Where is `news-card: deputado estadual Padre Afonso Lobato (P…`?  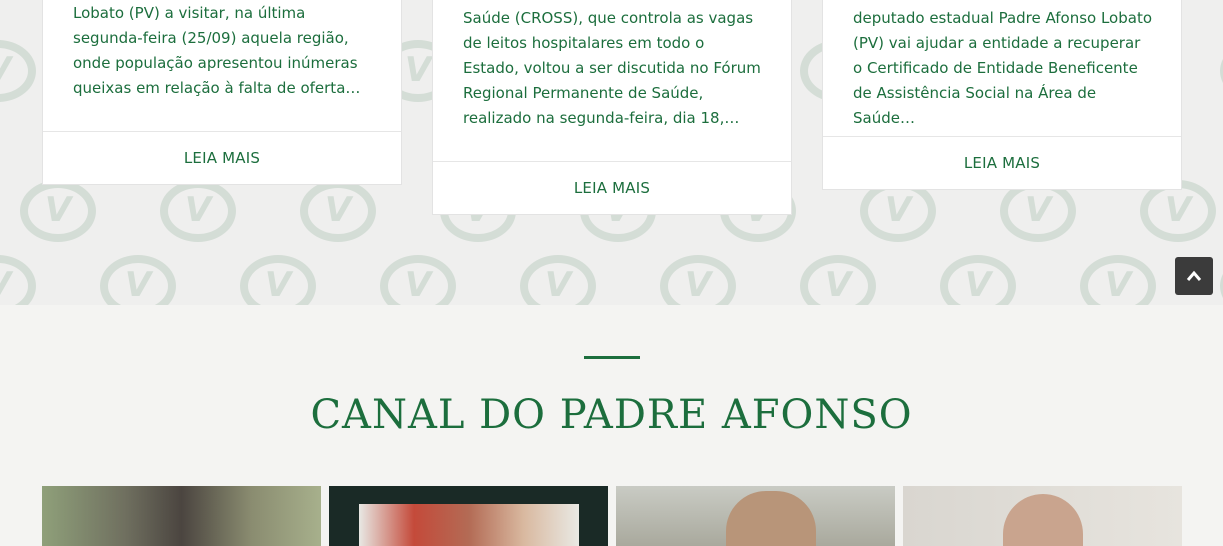
news-card: deputado estadual Padre Afonso Lobato (P… is located at coordinates (1002, 95).